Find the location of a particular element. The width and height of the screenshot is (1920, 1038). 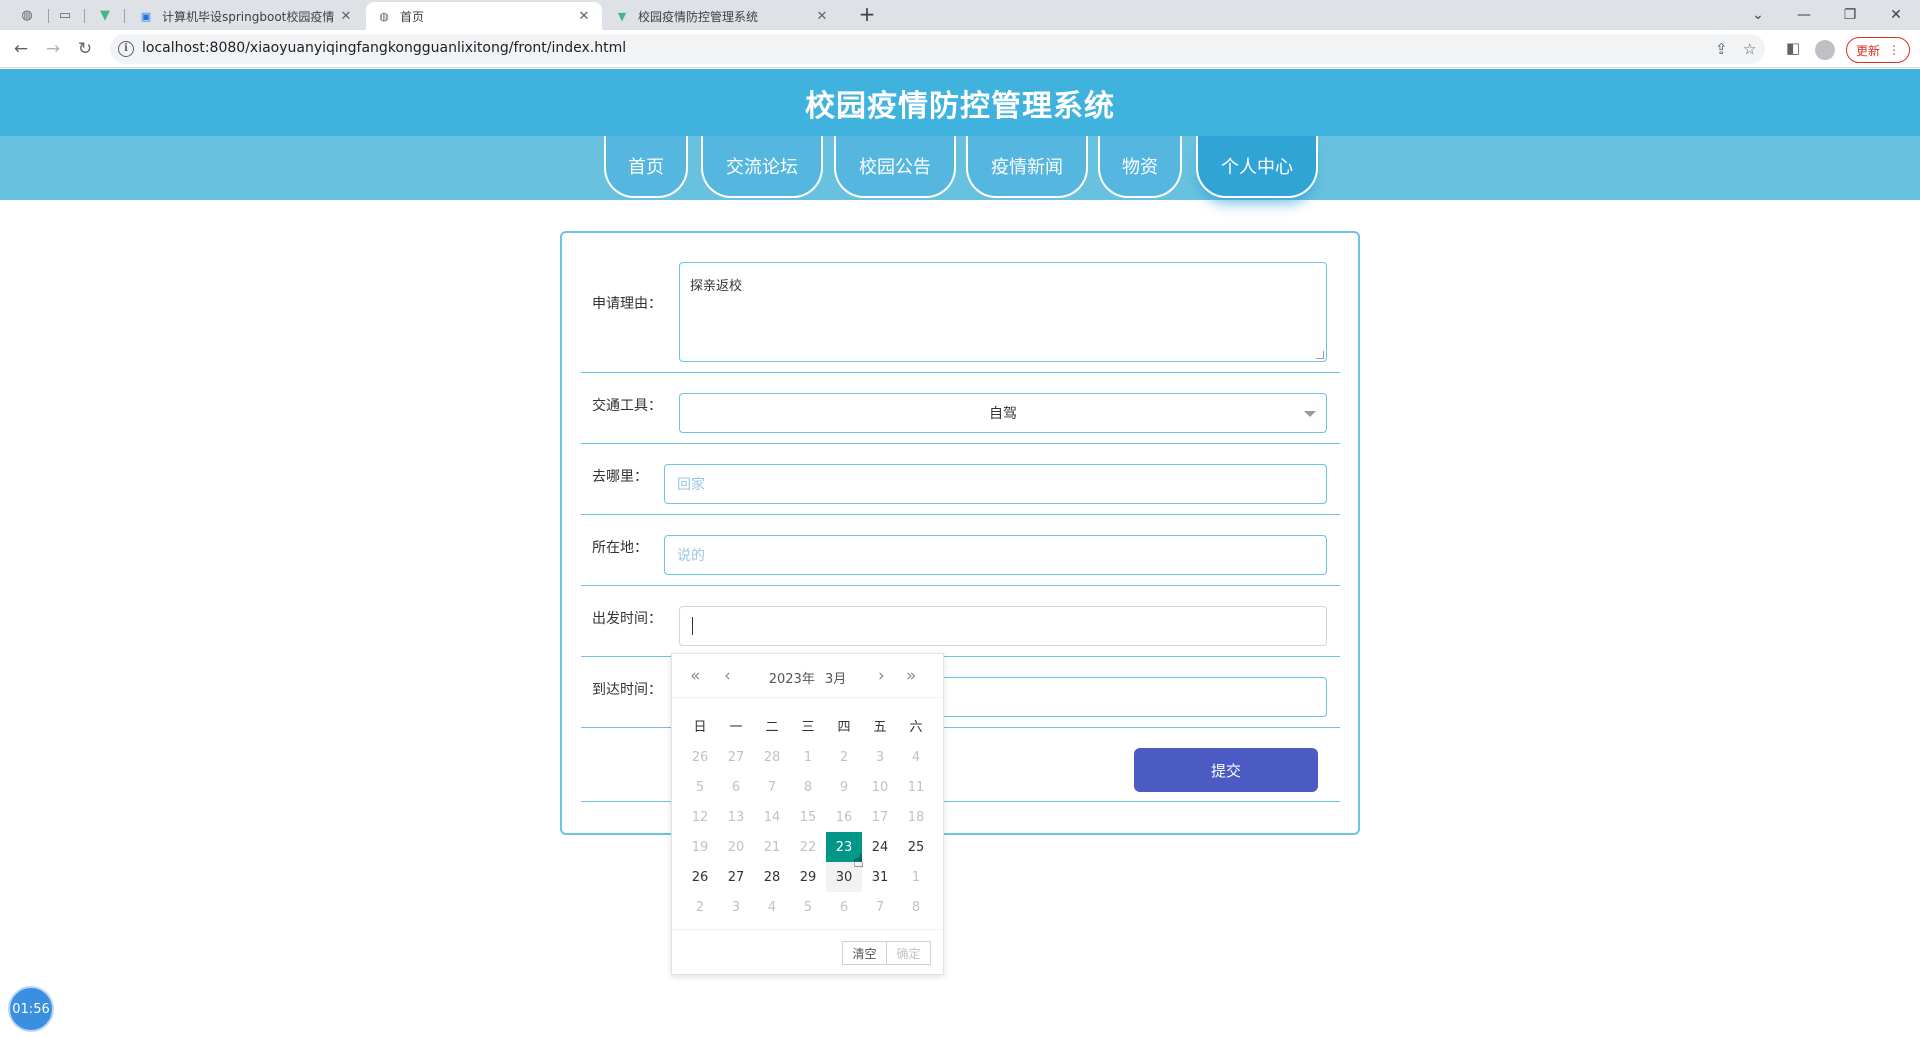

calendar-day: 13 is located at coordinates (736, 817).